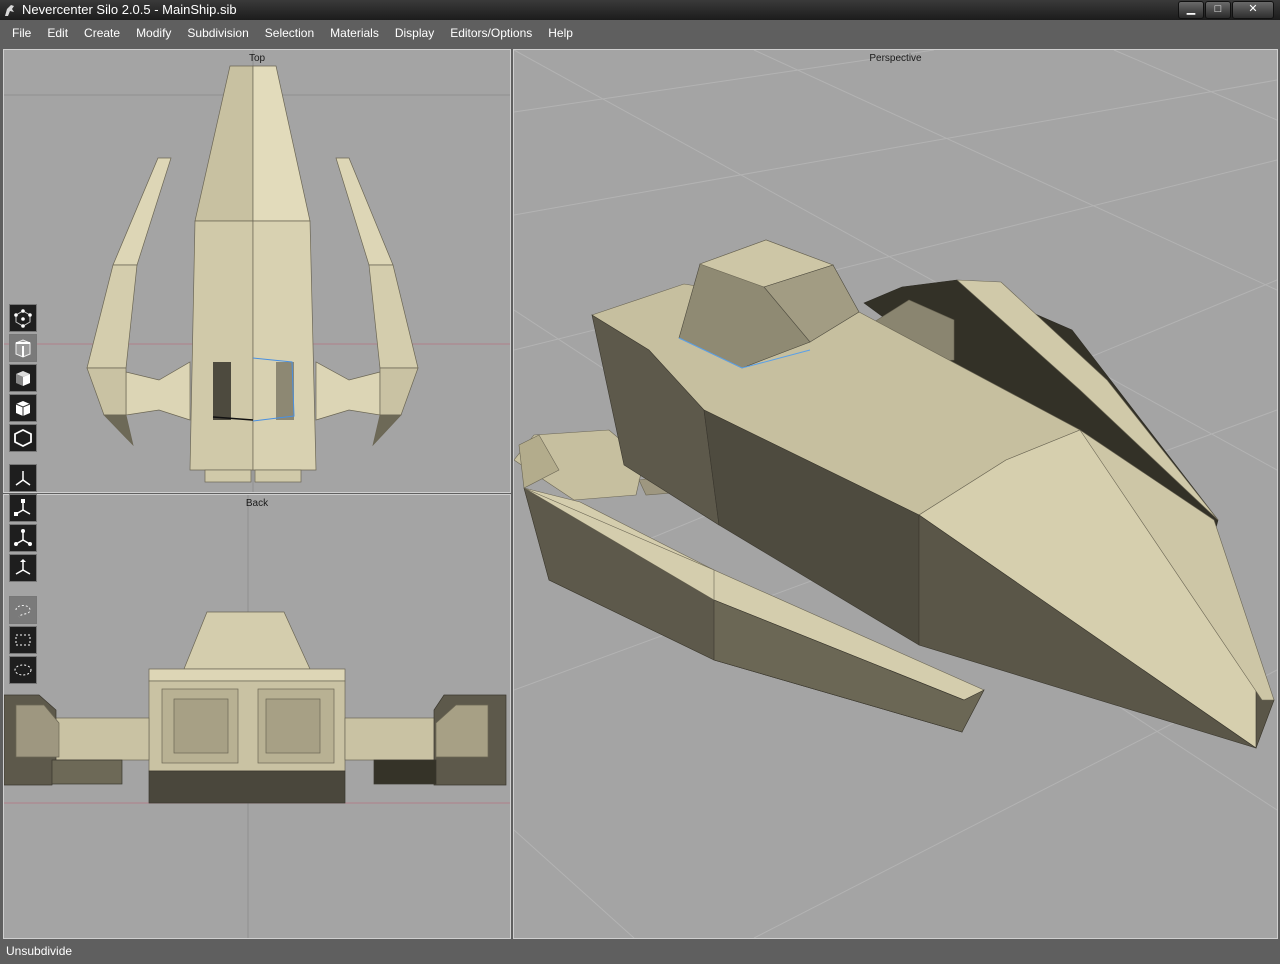 The width and height of the screenshot is (1280, 964). Describe the element at coordinates (640, 952) in the screenshot. I see `status-bar: Unsubdivide` at that location.